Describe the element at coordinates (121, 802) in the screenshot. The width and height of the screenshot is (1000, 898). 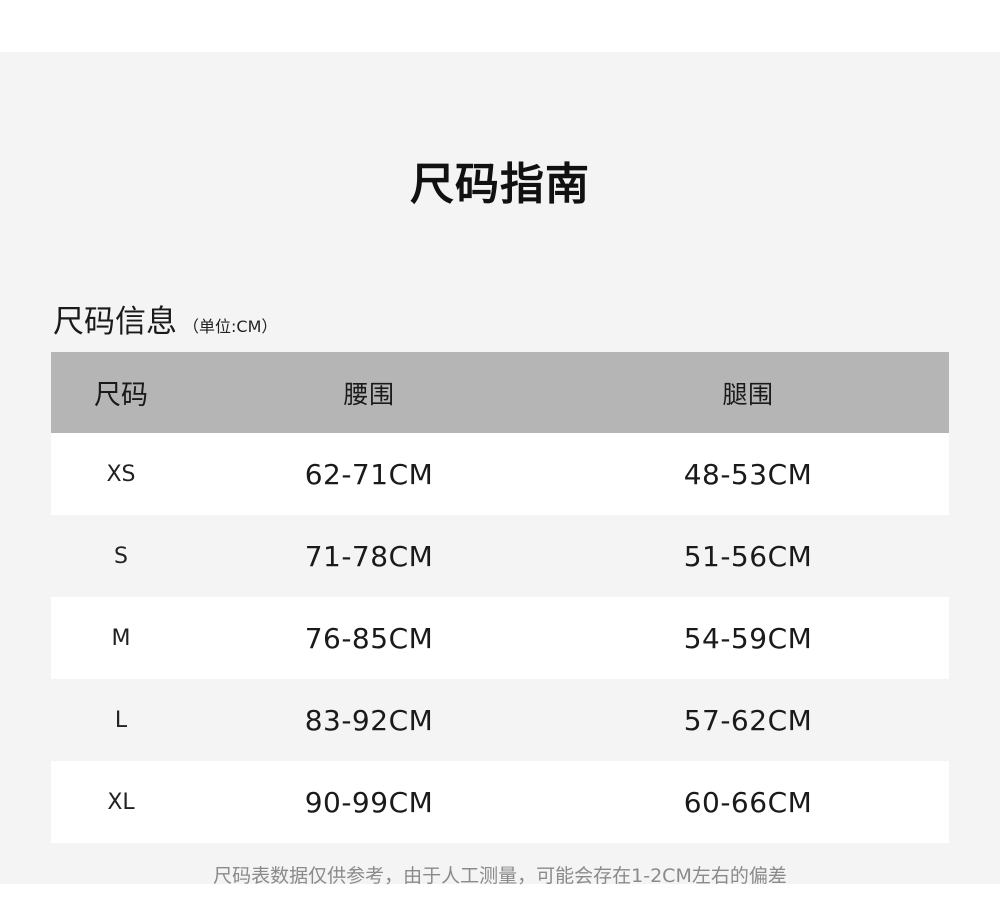
I see `size-cell: XL` at that location.